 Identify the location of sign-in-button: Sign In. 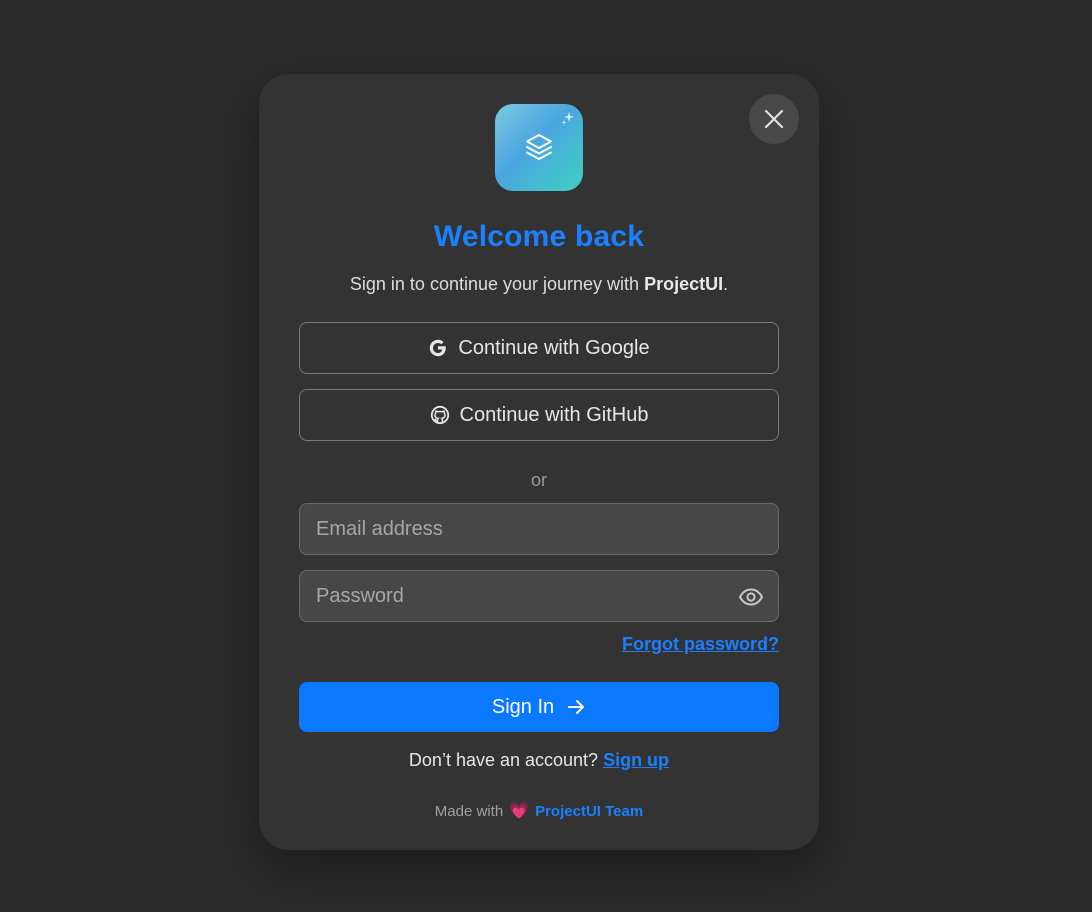
(539, 707).